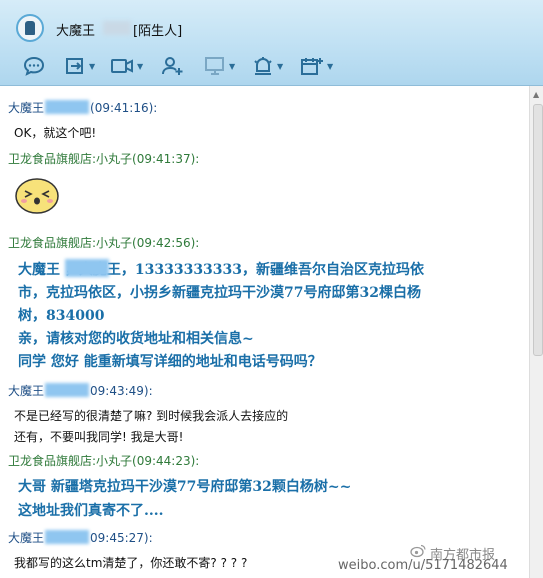  Describe the element at coordinates (185, 487) in the screenshot. I see `message-text: 大哥 新疆塔克拉玛干沙漠77号府邸第32颗白杨树~~` at that location.